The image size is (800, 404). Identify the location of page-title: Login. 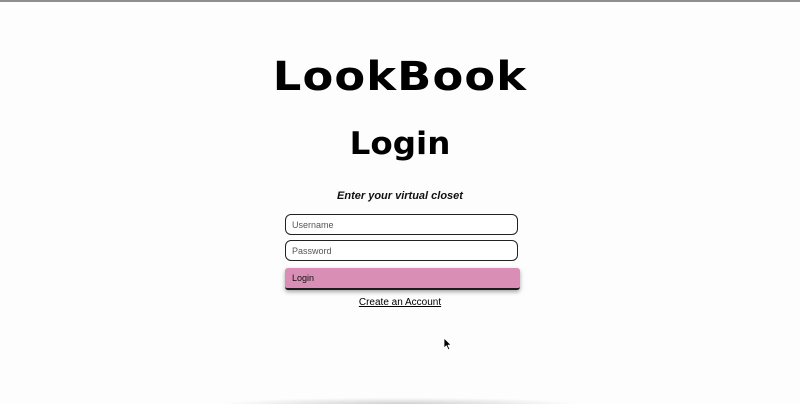
(400, 144).